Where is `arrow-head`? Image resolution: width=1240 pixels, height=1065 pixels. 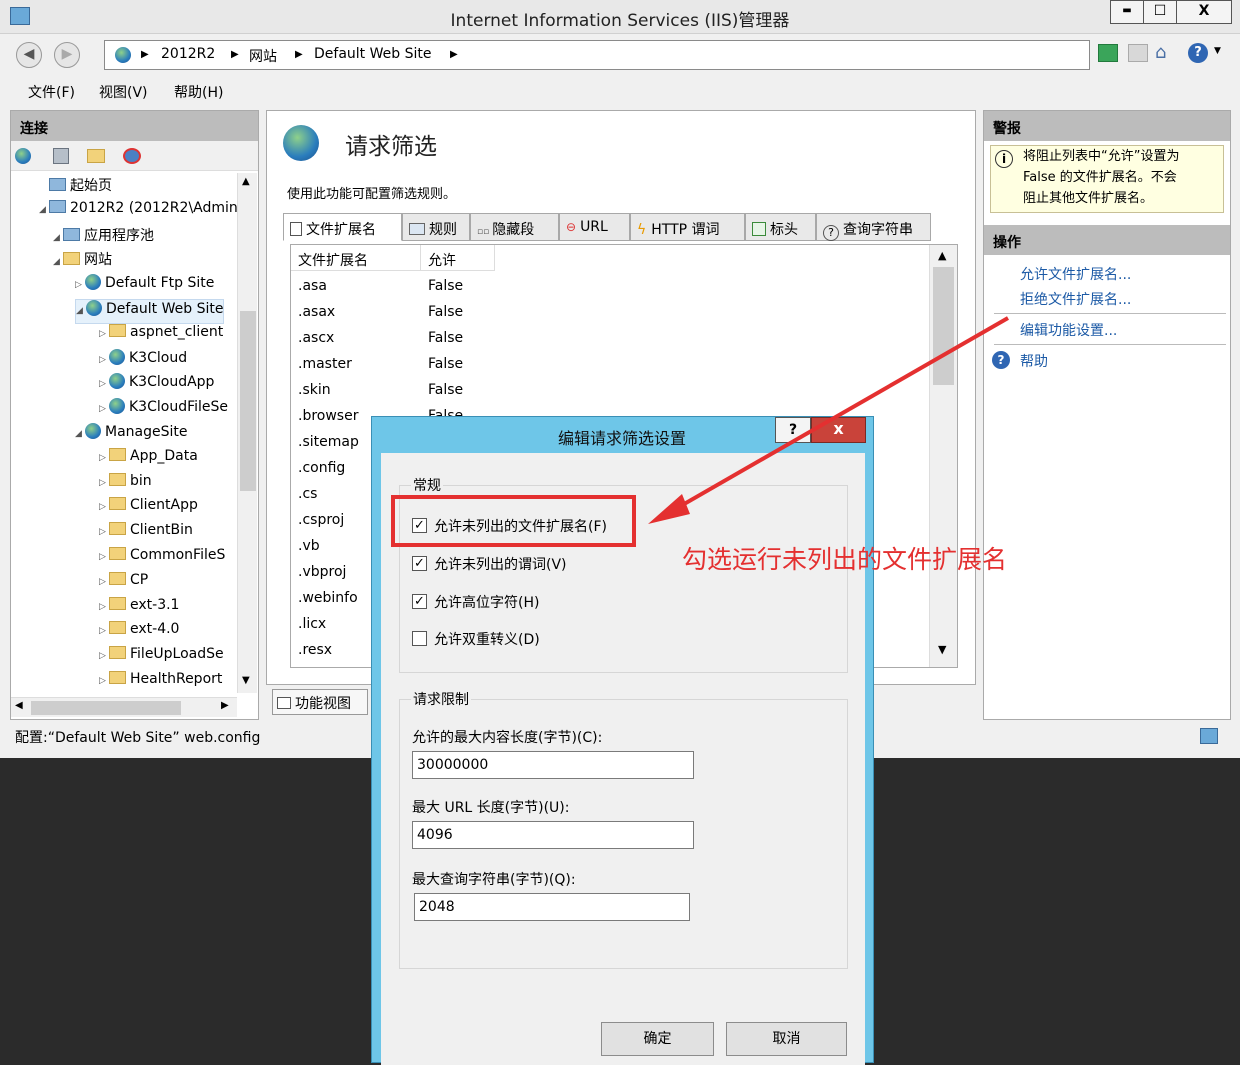 arrow-head is located at coordinates (669, 509).